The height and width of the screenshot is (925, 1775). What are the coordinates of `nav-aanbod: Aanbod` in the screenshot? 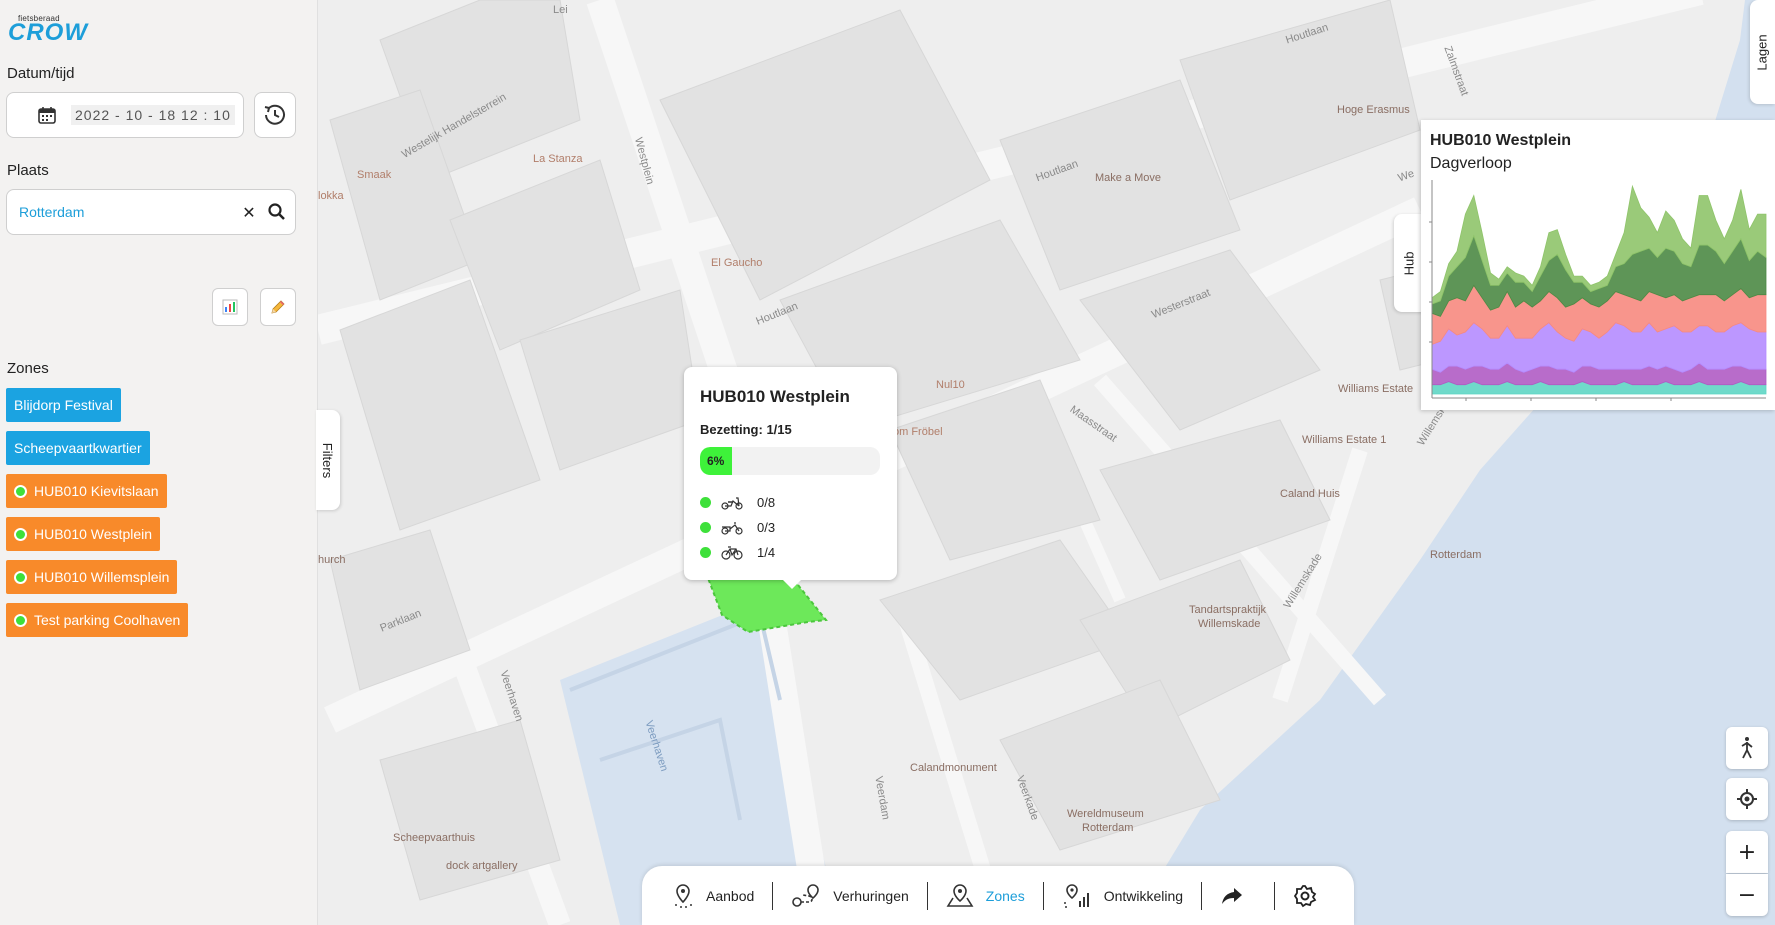 It's located at (713, 896).